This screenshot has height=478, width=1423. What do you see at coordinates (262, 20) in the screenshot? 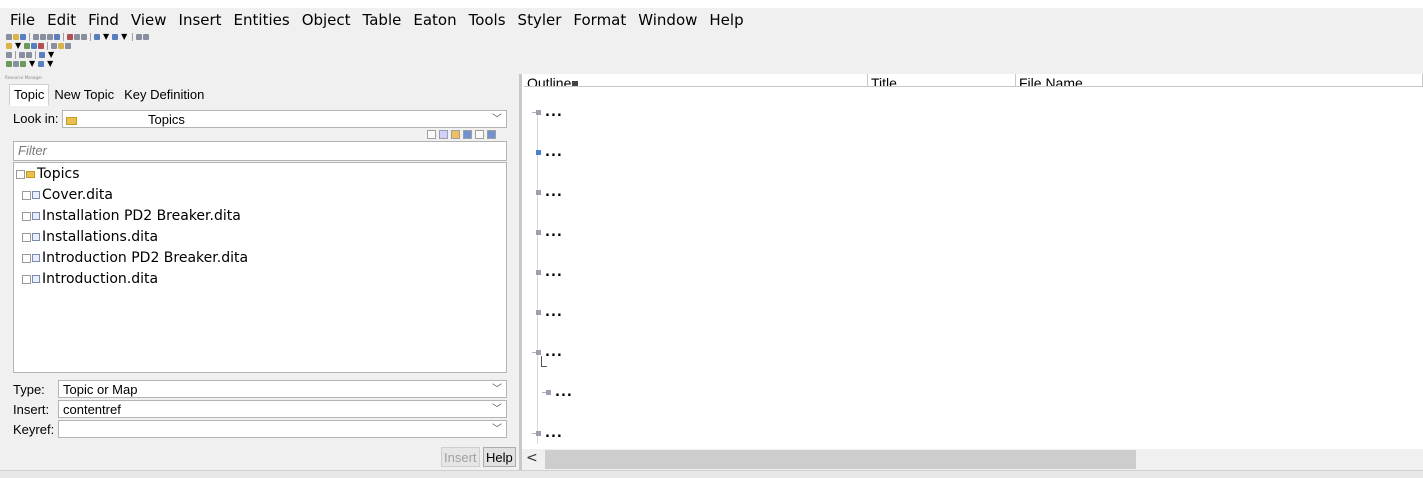
I see `menu-entities: Entities` at bounding box center [262, 20].